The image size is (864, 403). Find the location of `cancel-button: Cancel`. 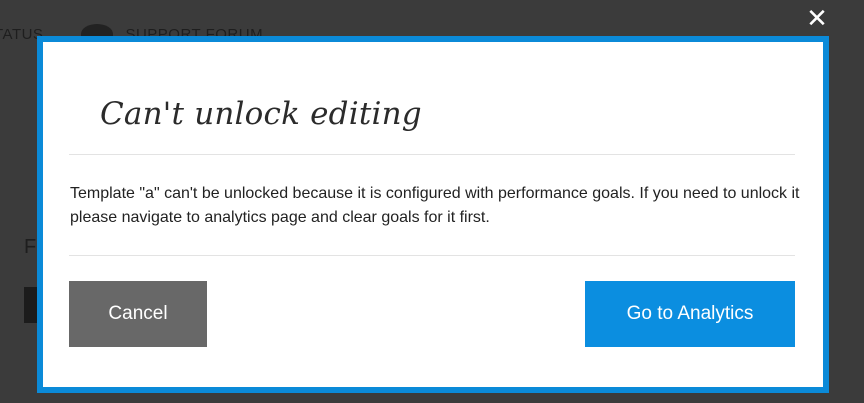

cancel-button: Cancel is located at coordinates (138, 314).